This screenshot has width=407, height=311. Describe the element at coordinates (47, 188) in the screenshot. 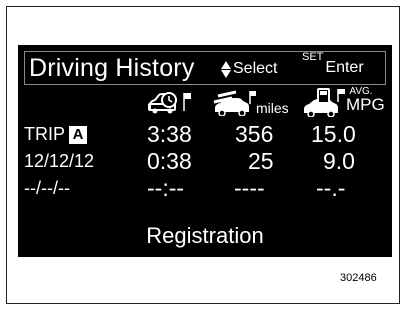

I see `row-label: --/--/--` at that location.